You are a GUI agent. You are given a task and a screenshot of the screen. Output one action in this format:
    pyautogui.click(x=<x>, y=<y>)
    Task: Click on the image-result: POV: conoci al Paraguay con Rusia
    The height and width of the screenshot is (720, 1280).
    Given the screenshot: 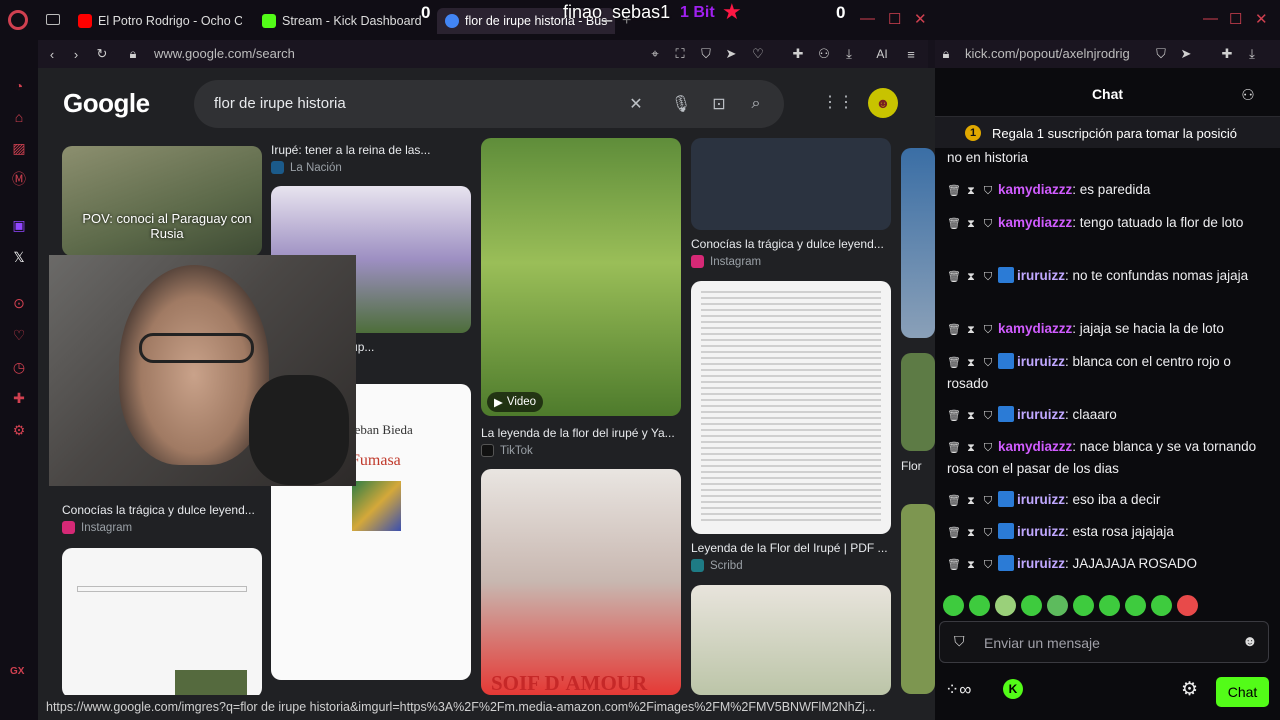 What is the action you would take?
    pyautogui.click(x=162, y=201)
    